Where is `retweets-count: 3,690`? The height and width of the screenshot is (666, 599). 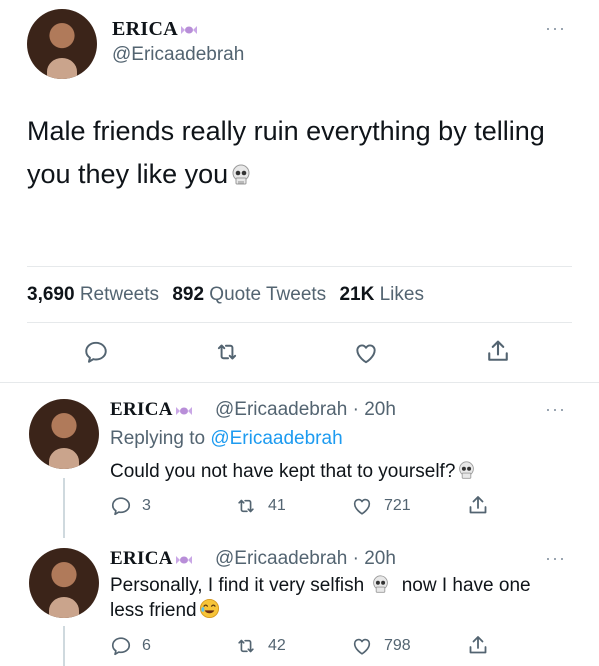
retweets-count: 3,690 is located at coordinates (51, 294).